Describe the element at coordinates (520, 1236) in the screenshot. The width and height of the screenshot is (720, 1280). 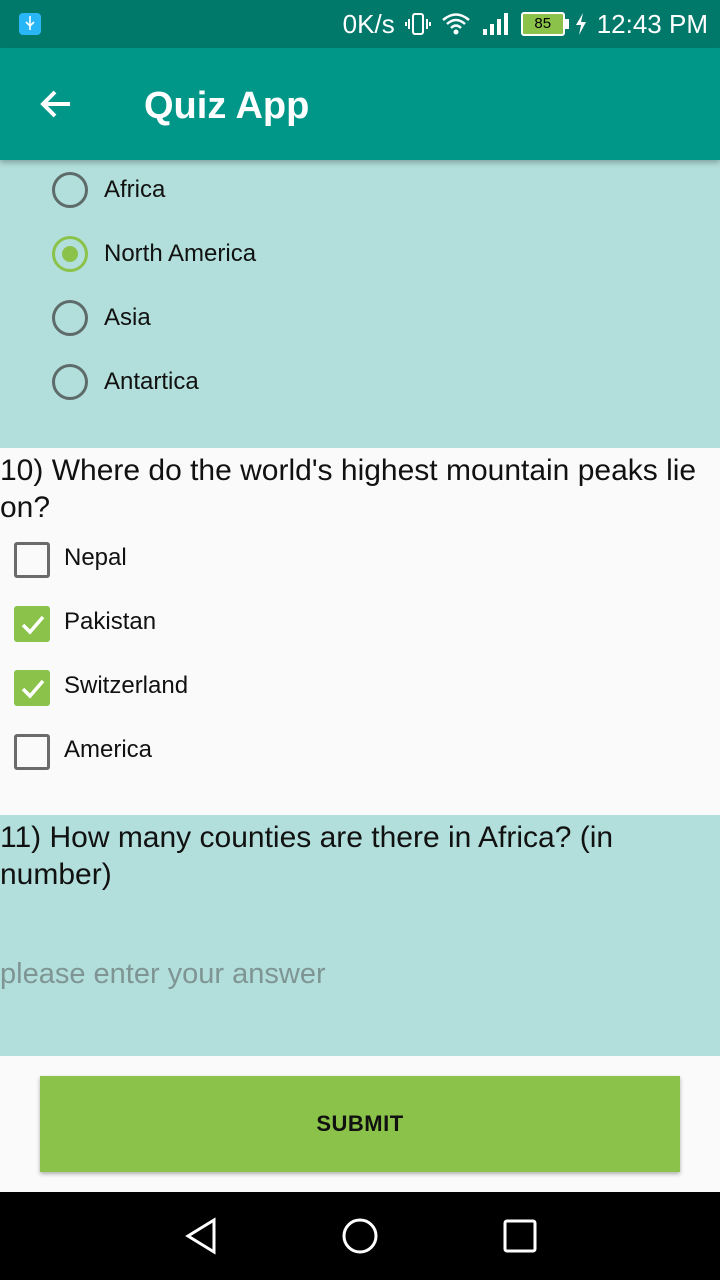
I see `recents-nav-icon` at that location.